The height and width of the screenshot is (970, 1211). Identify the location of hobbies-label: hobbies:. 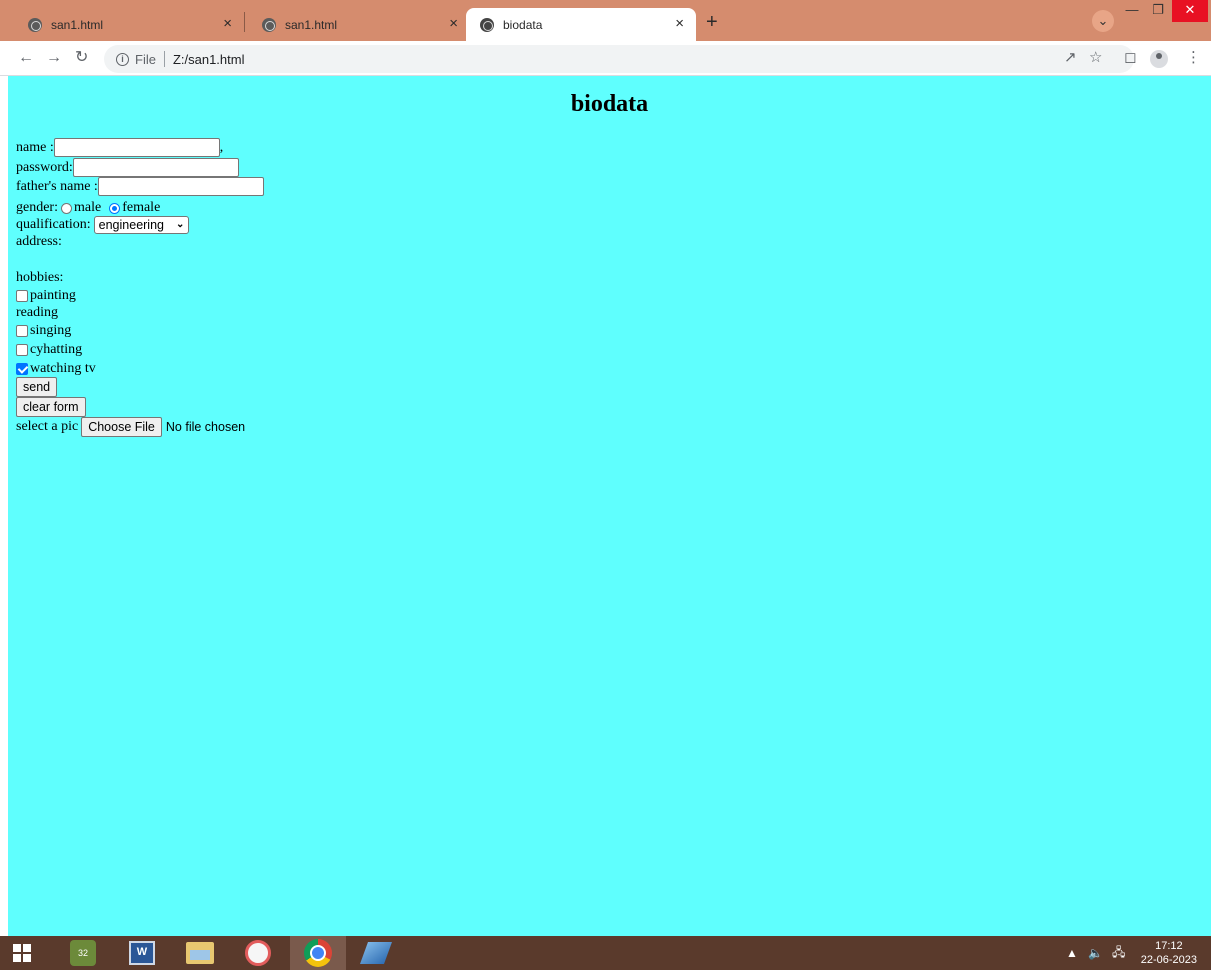
(40, 277).